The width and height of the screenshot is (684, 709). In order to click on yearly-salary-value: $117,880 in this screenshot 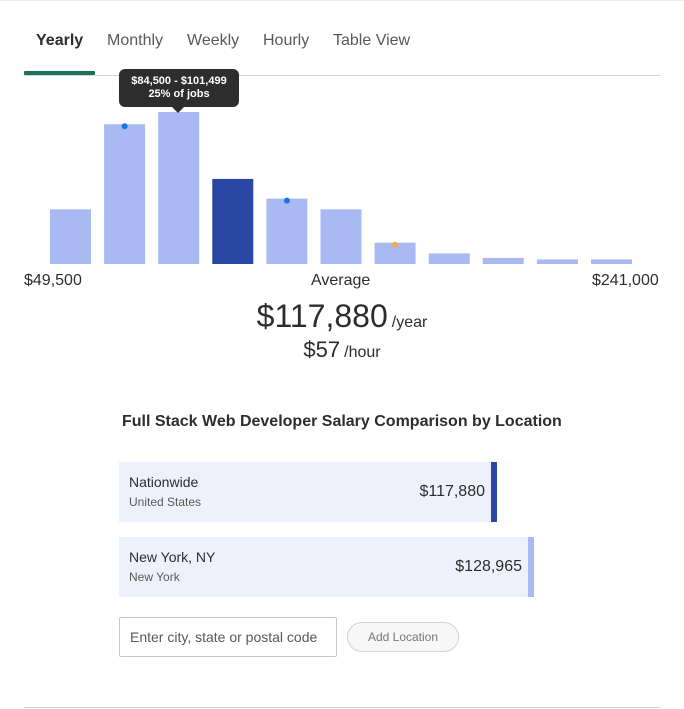, I will do `click(322, 316)`.